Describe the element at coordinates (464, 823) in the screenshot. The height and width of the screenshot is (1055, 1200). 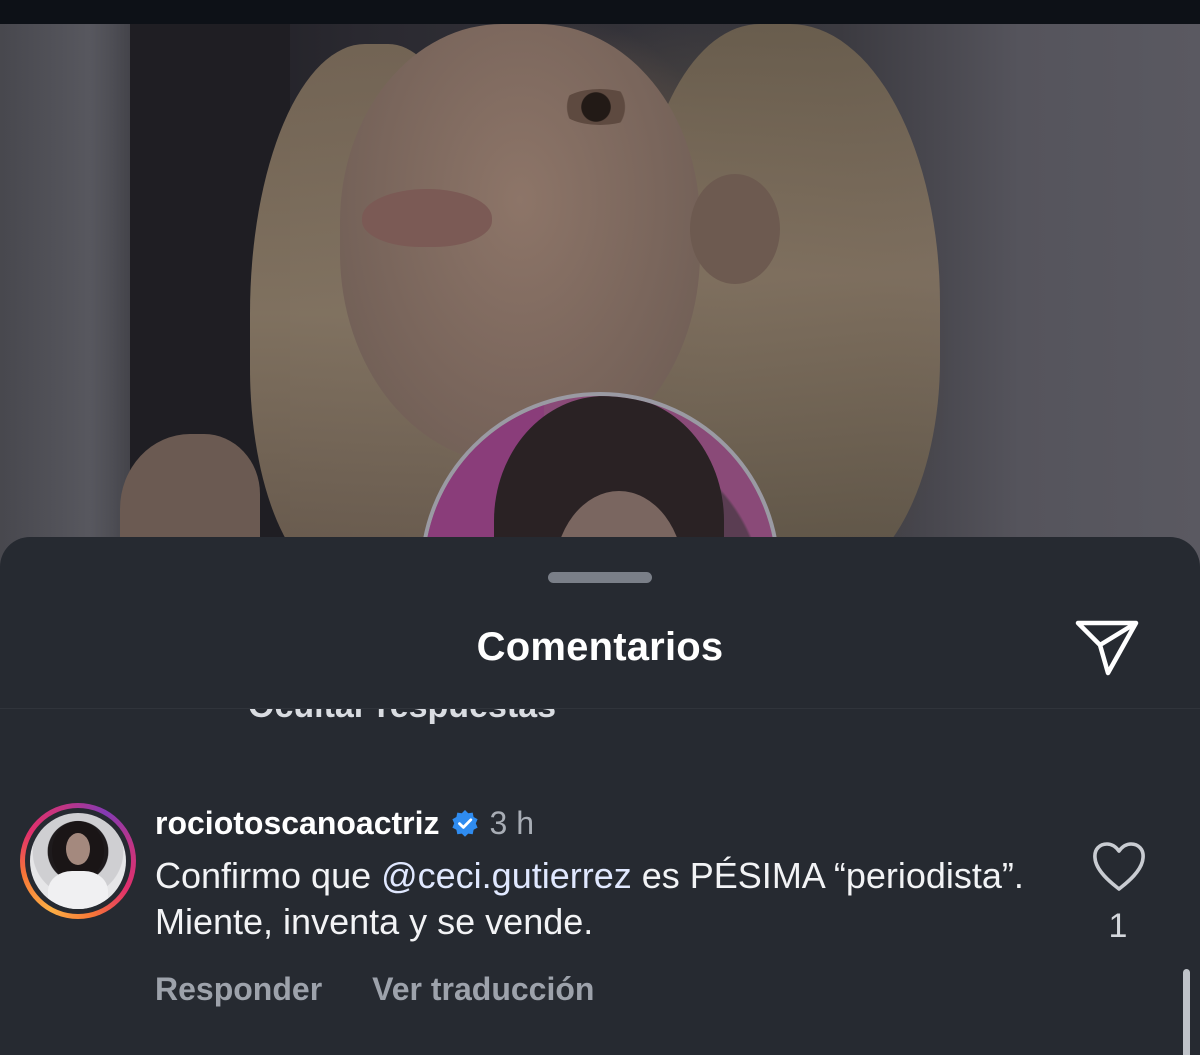
I see `verified-badge-icon` at that location.